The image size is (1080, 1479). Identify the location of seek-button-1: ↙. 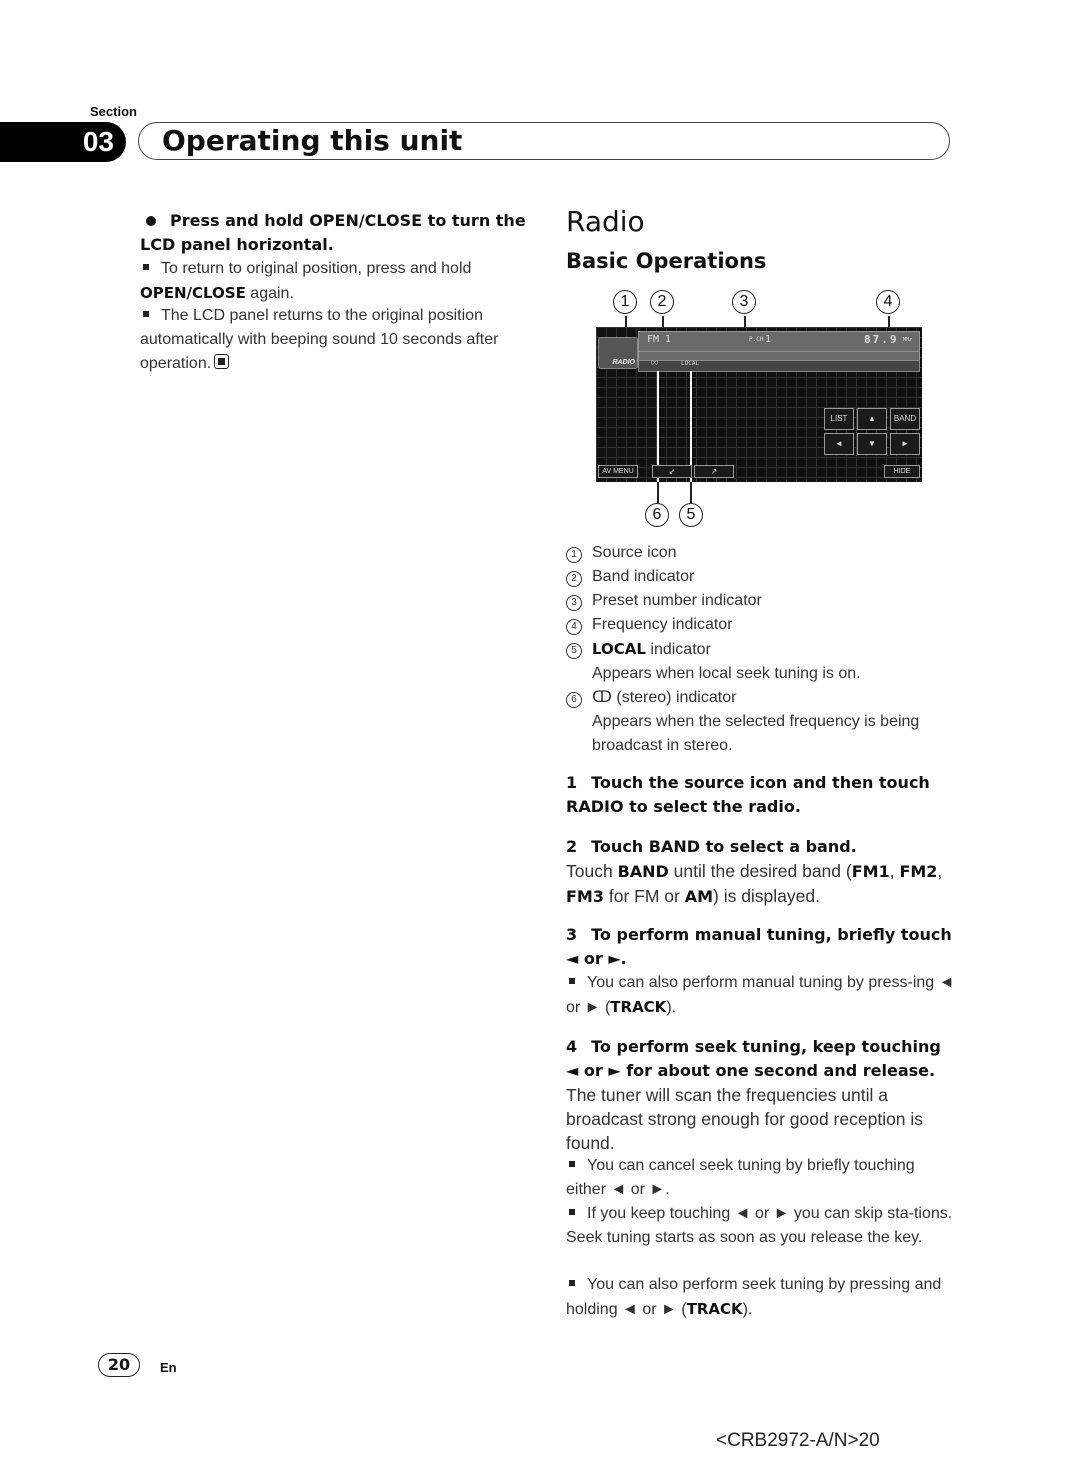
(672, 471).